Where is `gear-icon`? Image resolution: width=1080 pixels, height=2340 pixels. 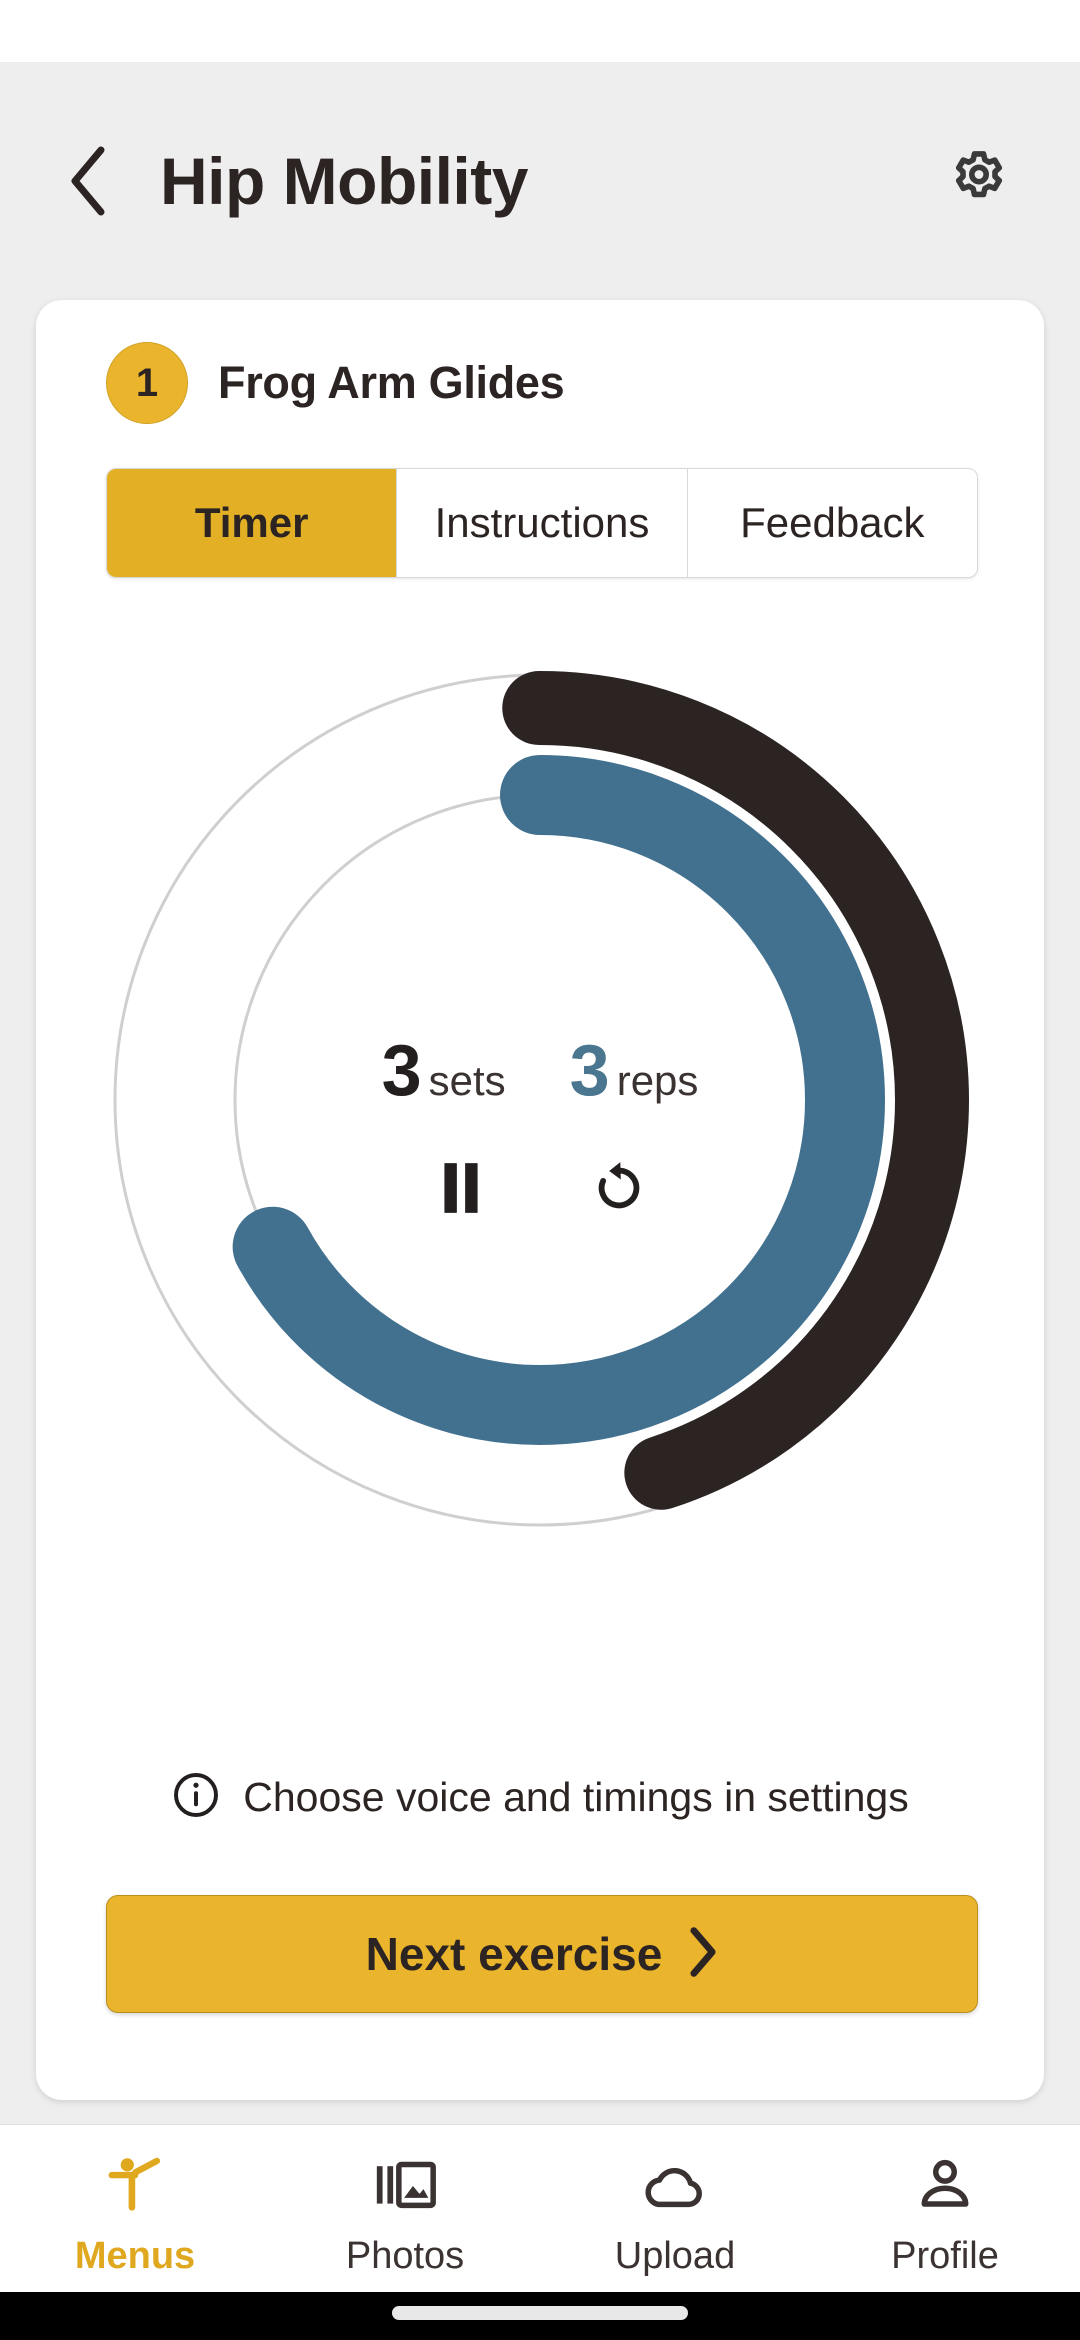
gear-icon is located at coordinates (979, 181).